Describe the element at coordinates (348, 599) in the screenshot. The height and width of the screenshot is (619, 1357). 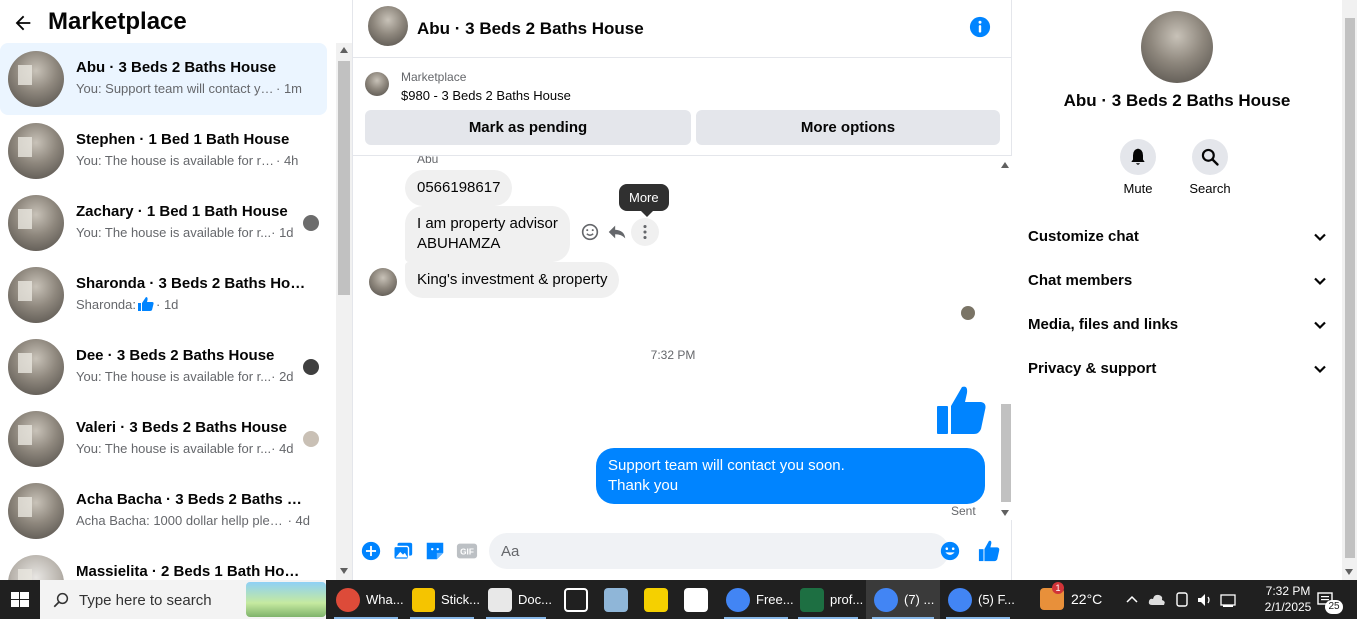
I see `chrome-icon` at that location.